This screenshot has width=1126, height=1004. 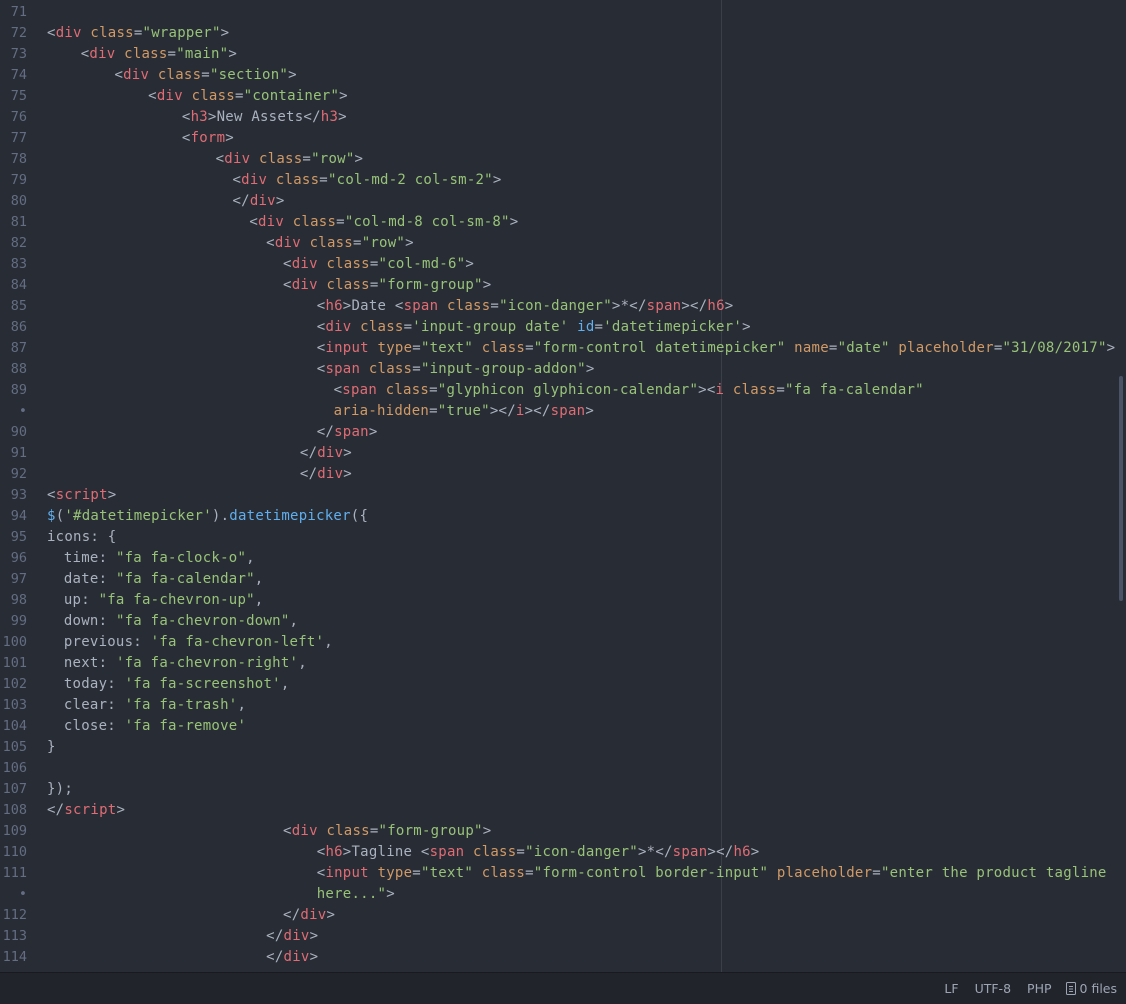 What do you see at coordinates (563, 117) in the screenshot?
I see `code-line: 76 <h3>New Assets</h3>` at bounding box center [563, 117].